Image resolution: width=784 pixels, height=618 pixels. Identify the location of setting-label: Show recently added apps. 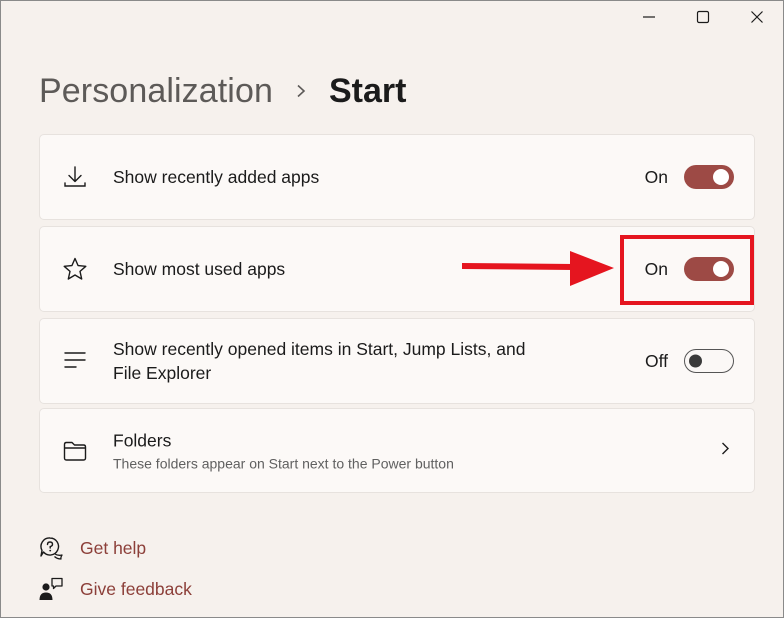
(216, 177).